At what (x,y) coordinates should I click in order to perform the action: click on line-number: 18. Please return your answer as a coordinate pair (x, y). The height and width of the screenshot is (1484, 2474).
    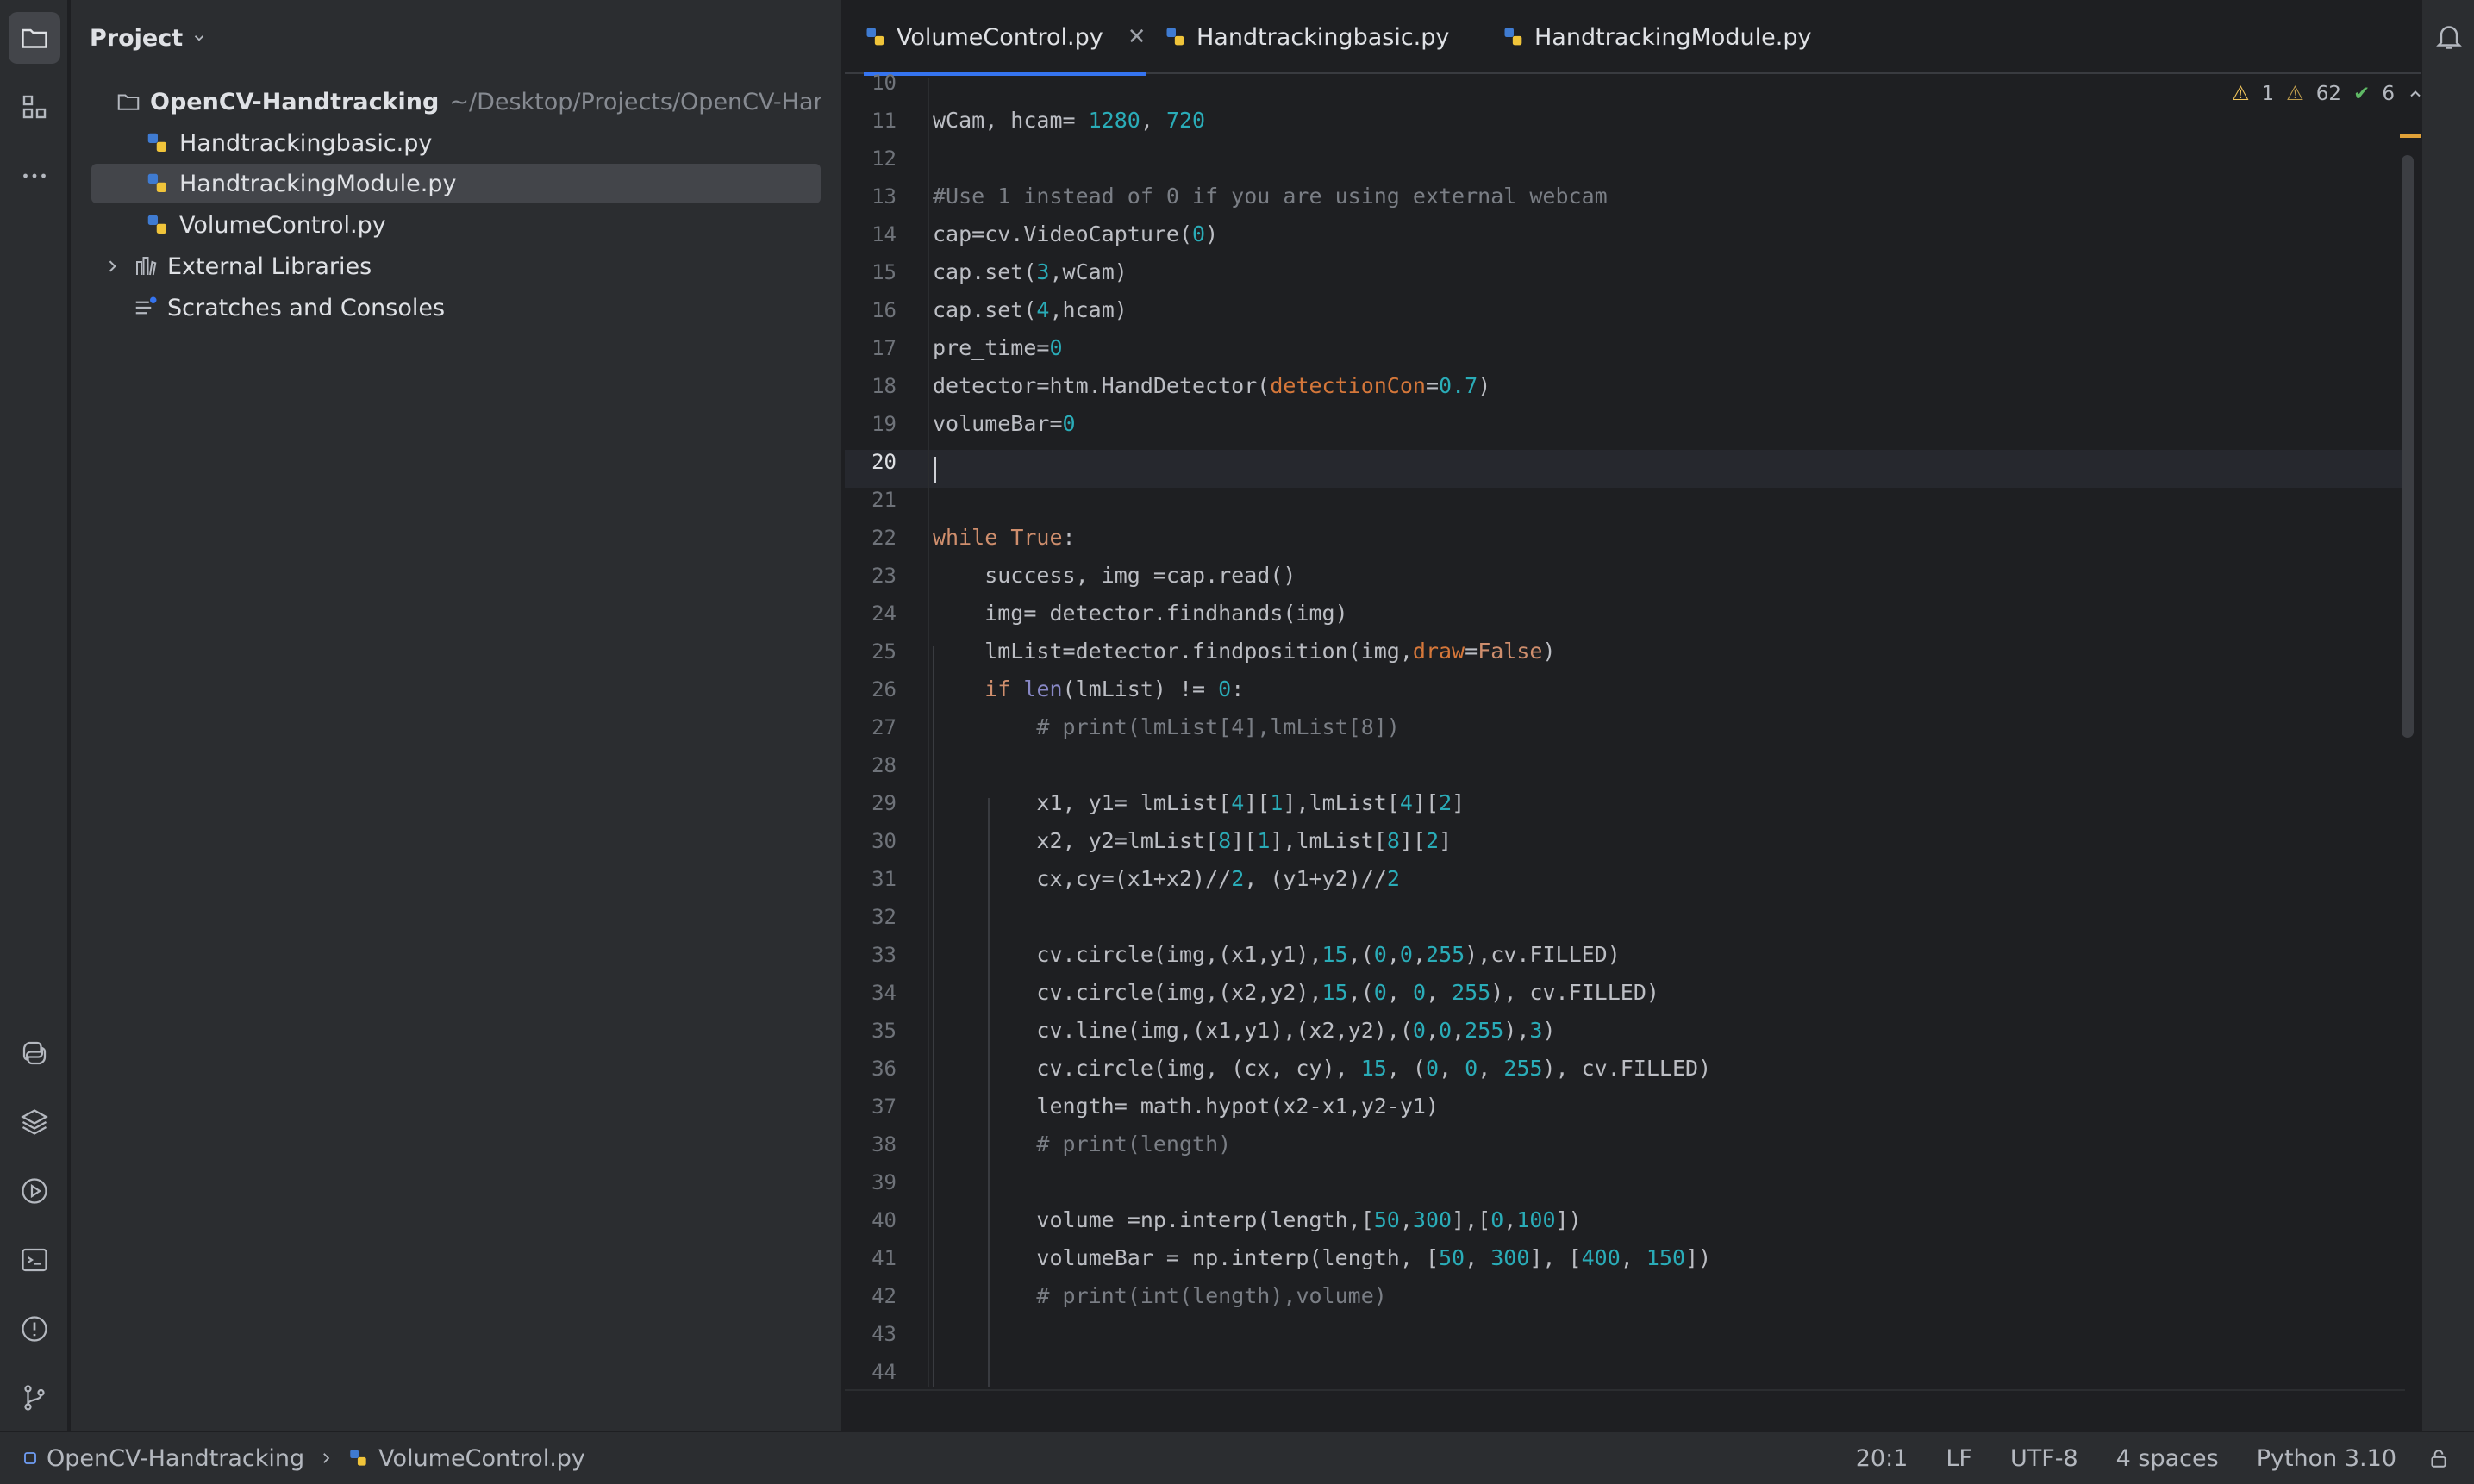
    Looking at the image, I should click on (884, 386).